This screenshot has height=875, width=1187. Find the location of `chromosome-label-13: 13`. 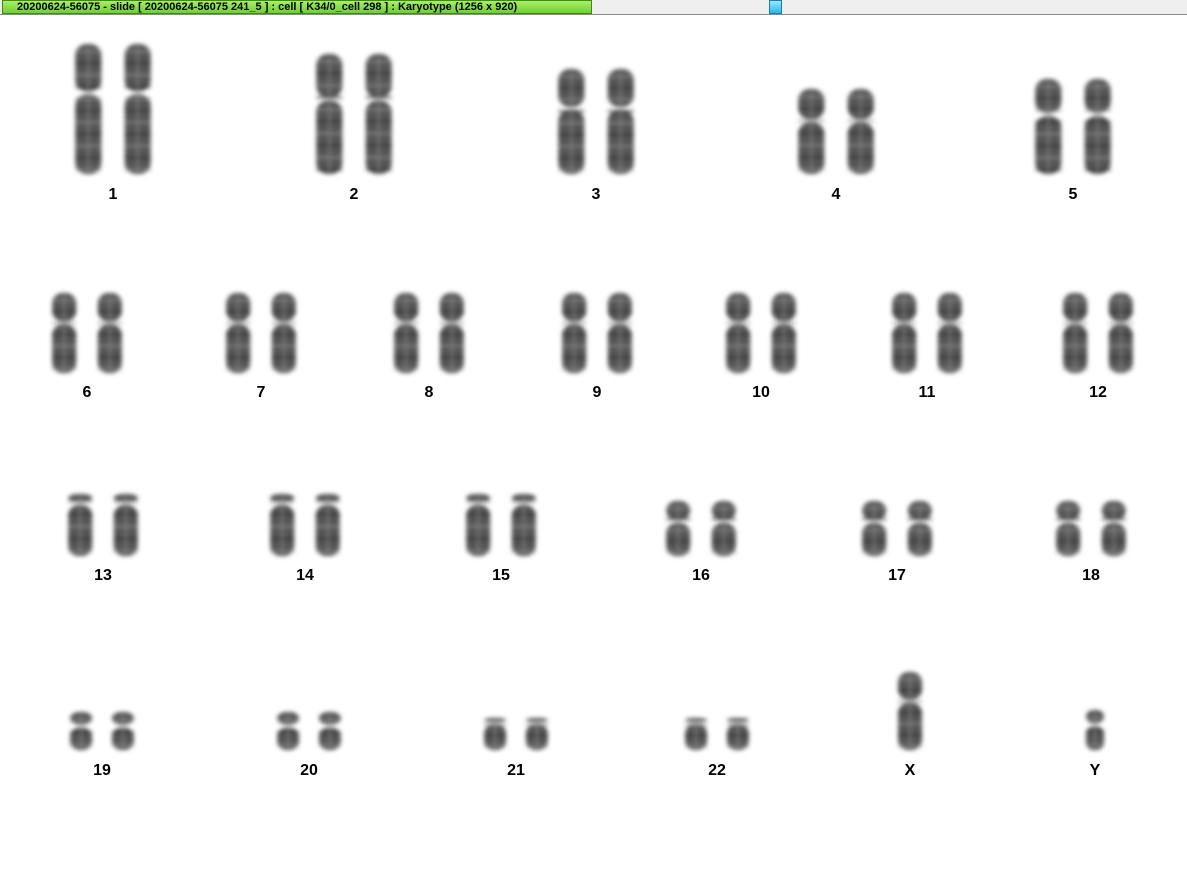

chromosome-label-13: 13 is located at coordinates (103, 575).